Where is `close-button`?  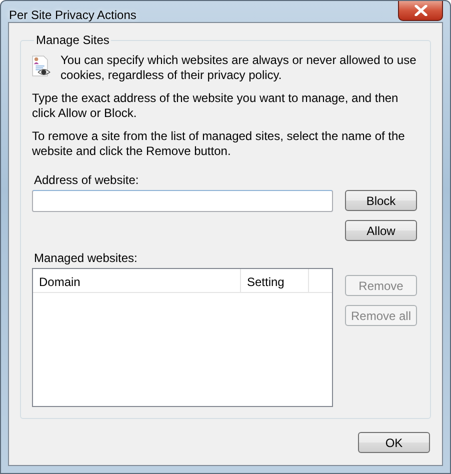
close-button is located at coordinates (420, 11).